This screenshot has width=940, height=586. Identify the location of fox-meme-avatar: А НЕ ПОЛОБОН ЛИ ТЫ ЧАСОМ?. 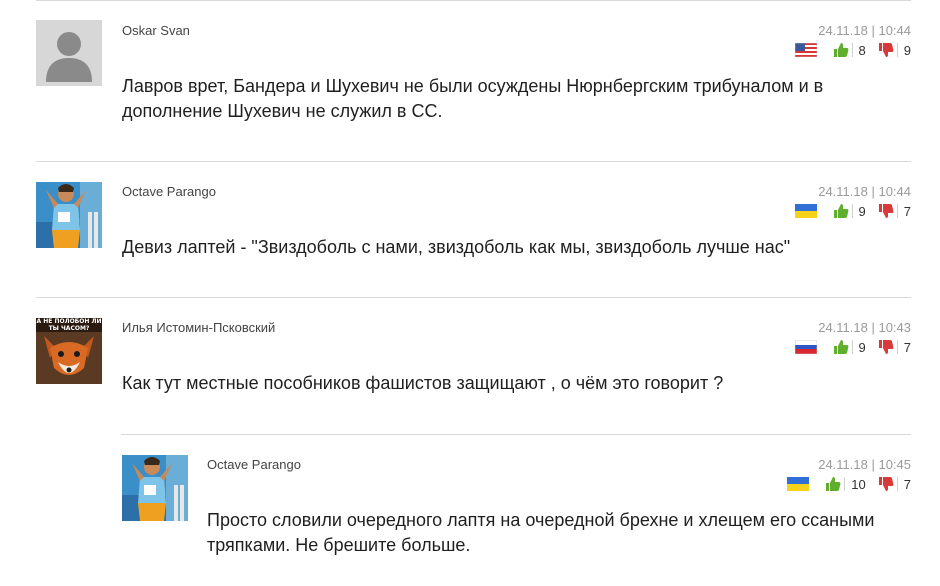
(69, 351).